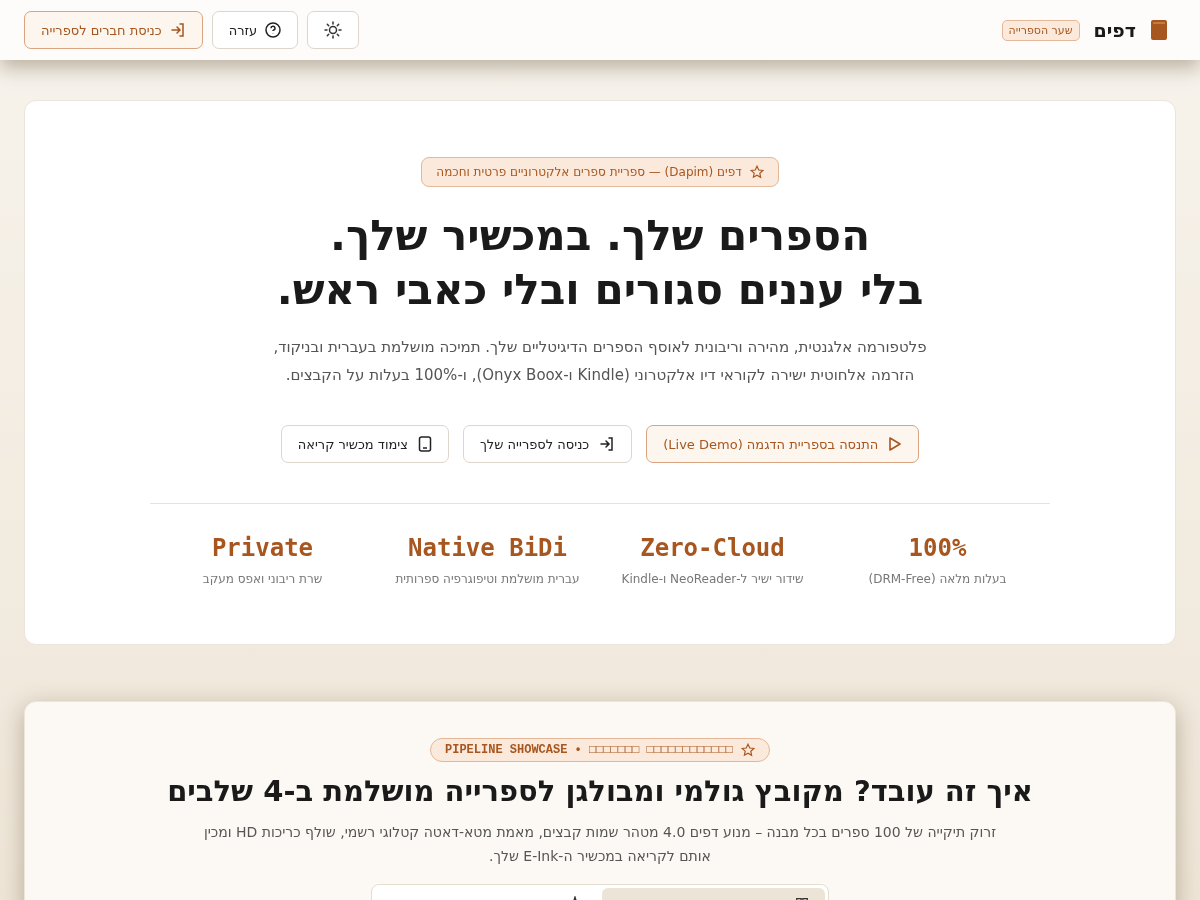 This screenshot has height=900, width=1200. I want to click on play-icon, so click(895, 444).